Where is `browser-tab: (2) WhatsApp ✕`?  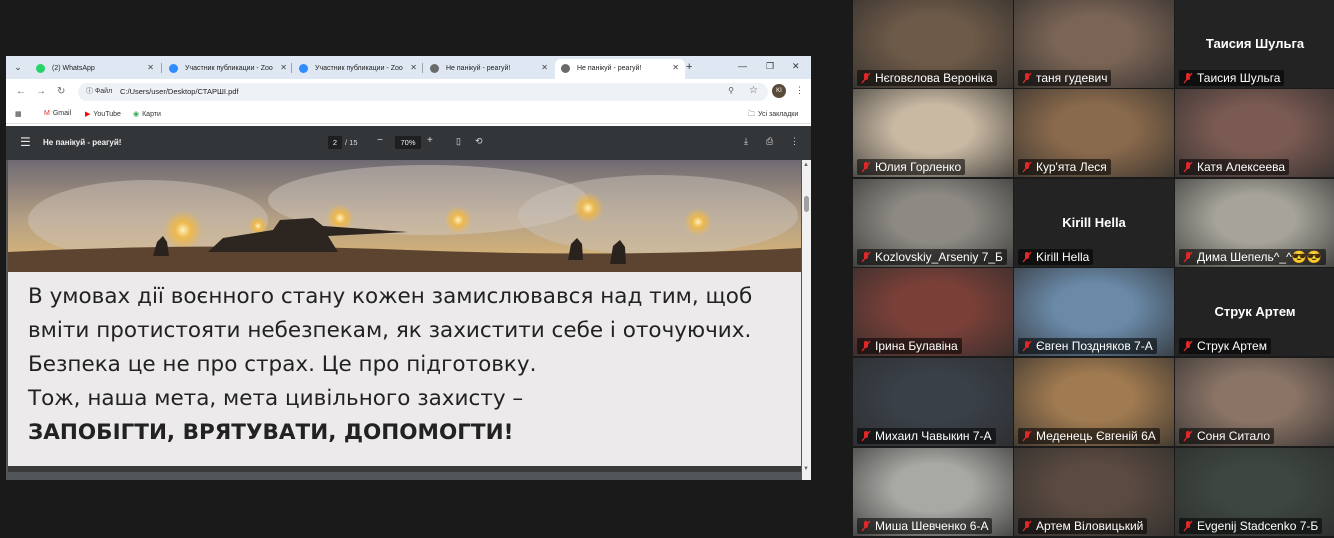 browser-tab: (2) WhatsApp ✕ is located at coordinates (95, 69).